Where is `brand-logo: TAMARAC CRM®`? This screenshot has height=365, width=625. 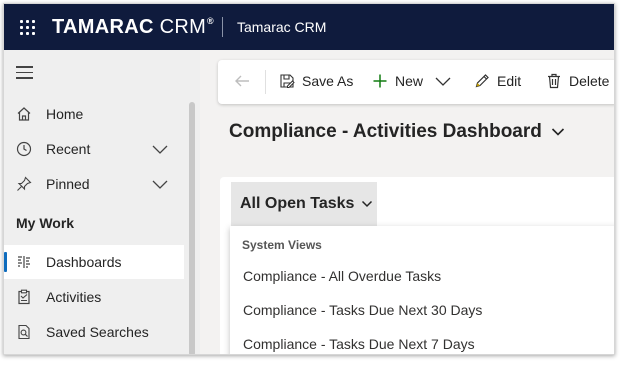 brand-logo: TAMARAC CRM® is located at coordinates (133, 27).